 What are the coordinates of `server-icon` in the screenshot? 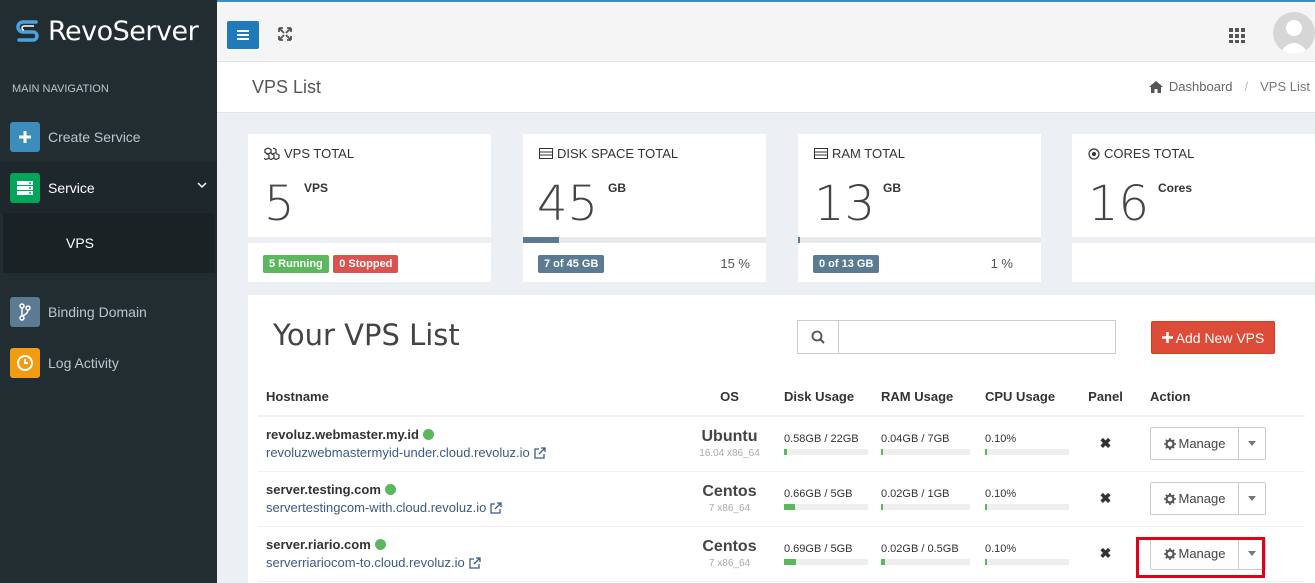 It's located at (25, 187).